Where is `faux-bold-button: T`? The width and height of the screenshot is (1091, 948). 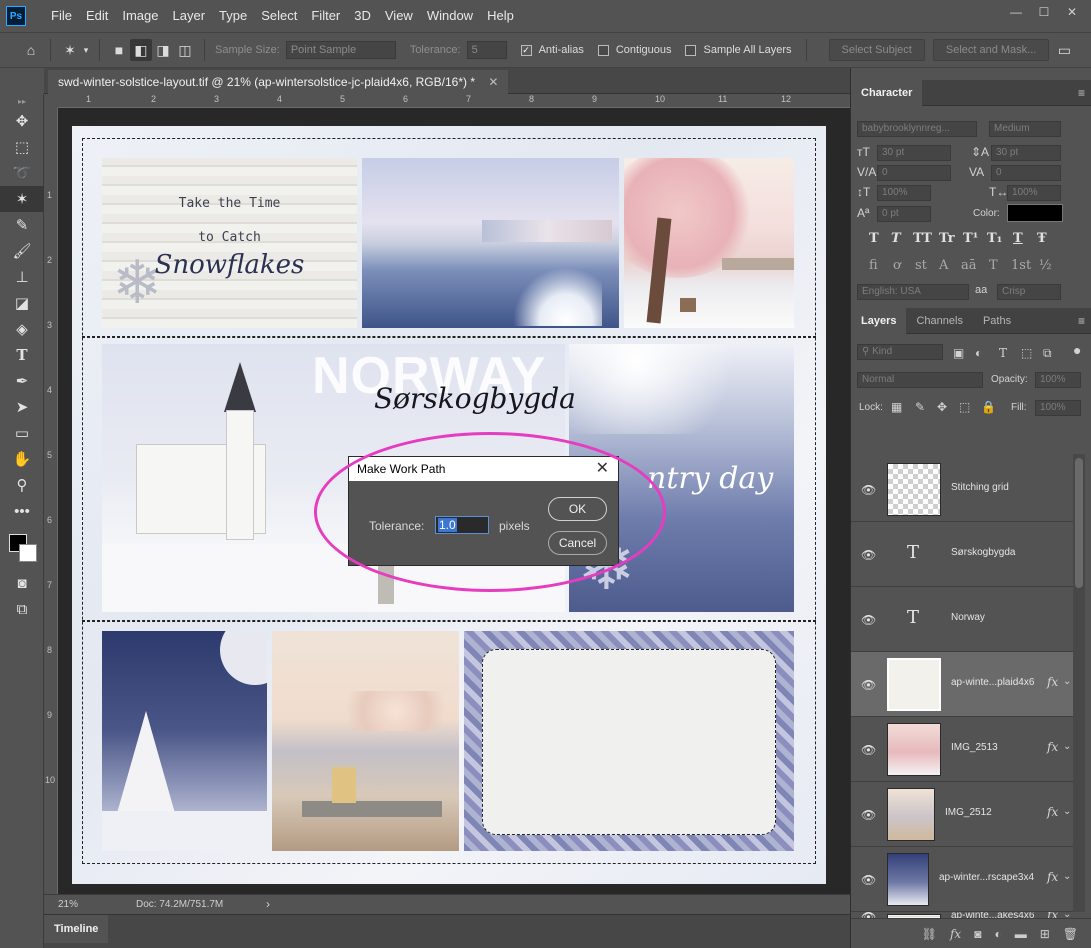 faux-bold-button: T is located at coordinates (874, 238).